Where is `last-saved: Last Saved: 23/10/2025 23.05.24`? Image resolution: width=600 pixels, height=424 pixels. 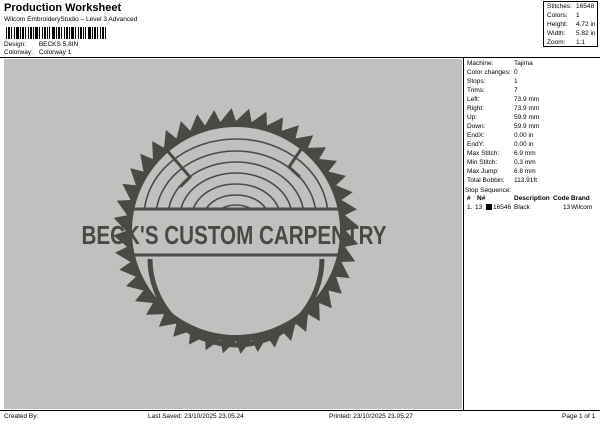 last-saved: Last Saved: 23/10/2025 23.05.24 is located at coordinates (196, 416).